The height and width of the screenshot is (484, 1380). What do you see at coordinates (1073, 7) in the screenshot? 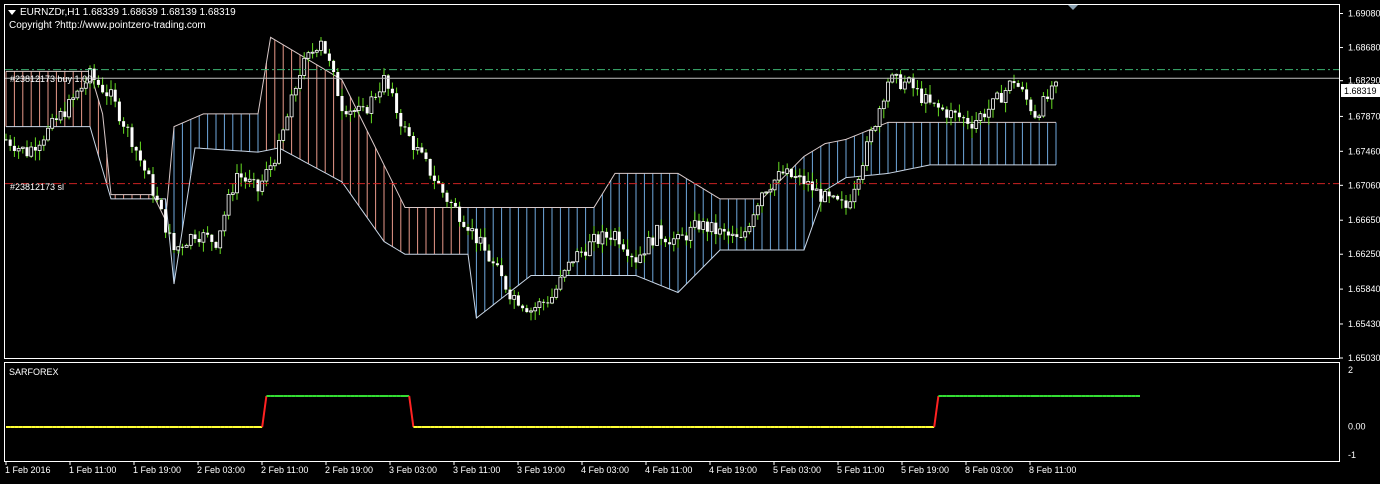
I see `chart-shift-marker-icon` at bounding box center [1073, 7].